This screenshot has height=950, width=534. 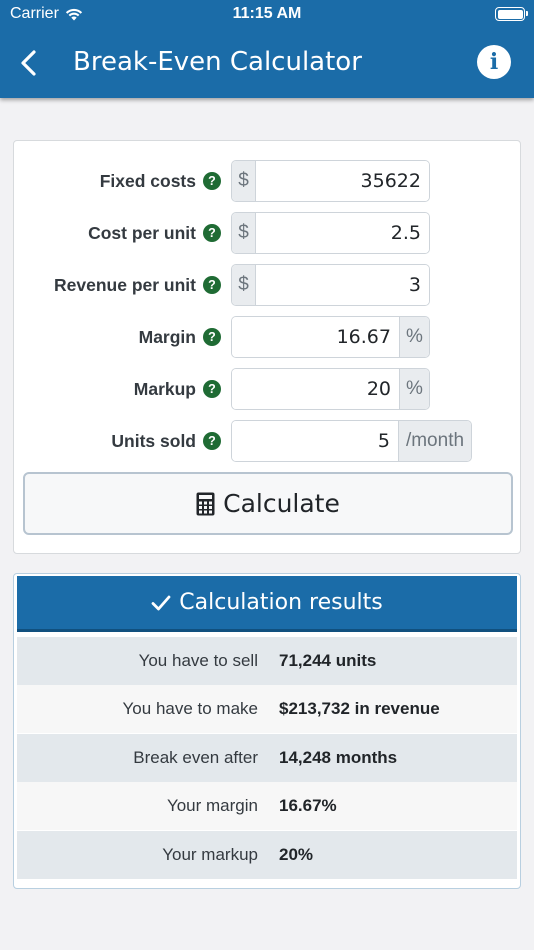 What do you see at coordinates (161, 602) in the screenshot?
I see `checkmark-icon` at bounding box center [161, 602].